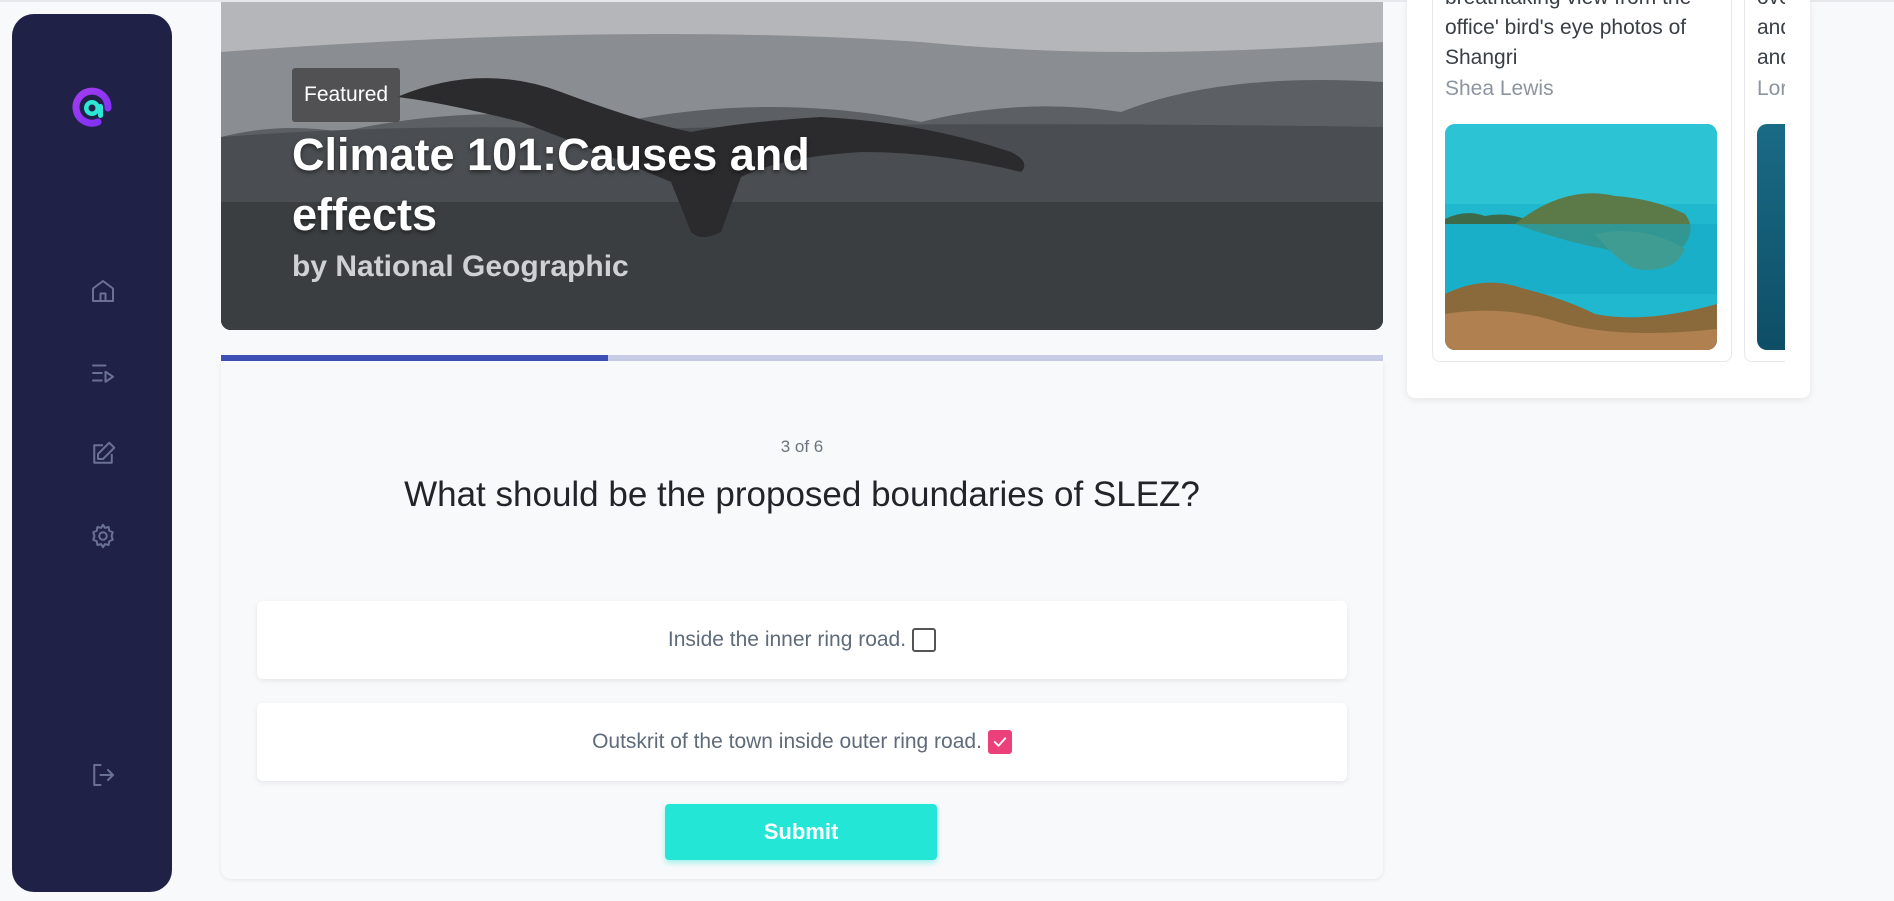 This screenshot has height=901, width=1894. What do you see at coordinates (1772, 88) in the screenshot?
I see `article-author: Lor` at bounding box center [1772, 88].